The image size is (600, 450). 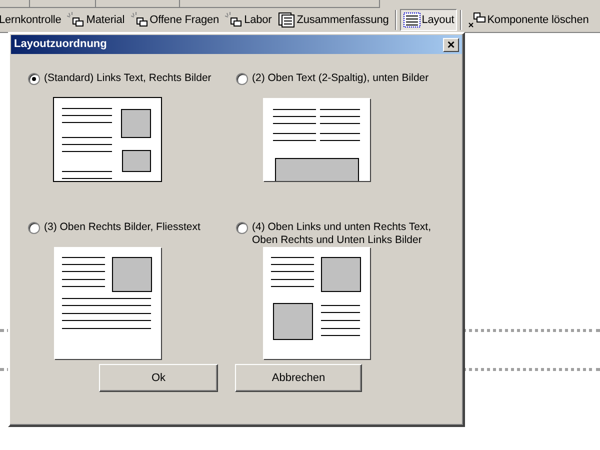 What do you see at coordinates (287, 20) in the screenshot?
I see `pages-icon` at bounding box center [287, 20].